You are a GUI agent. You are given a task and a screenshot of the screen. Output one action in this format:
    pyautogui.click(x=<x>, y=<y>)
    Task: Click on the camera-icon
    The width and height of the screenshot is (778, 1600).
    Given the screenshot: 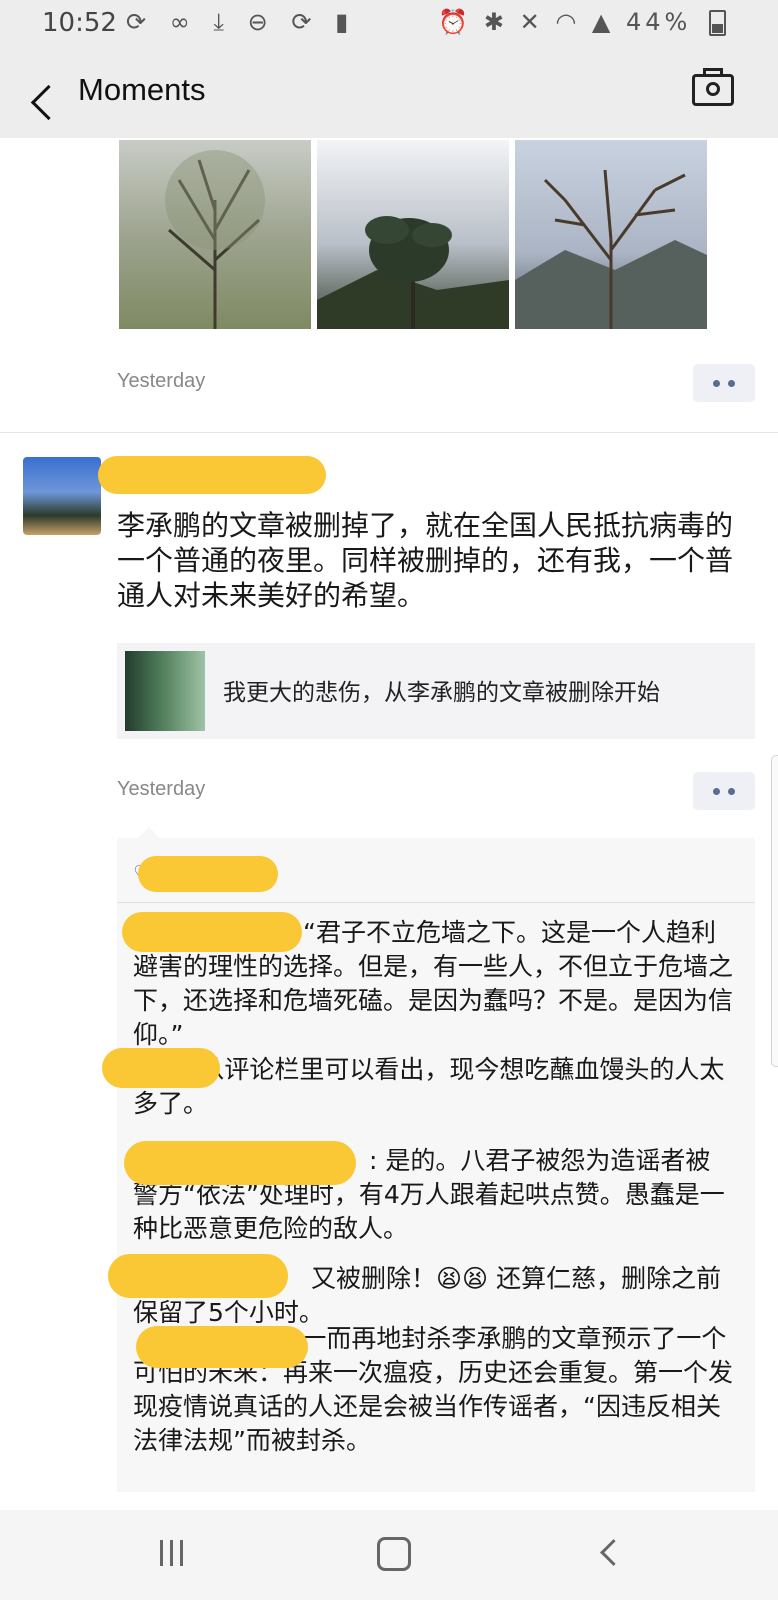 What is the action you would take?
    pyautogui.click(x=713, y=87)
    